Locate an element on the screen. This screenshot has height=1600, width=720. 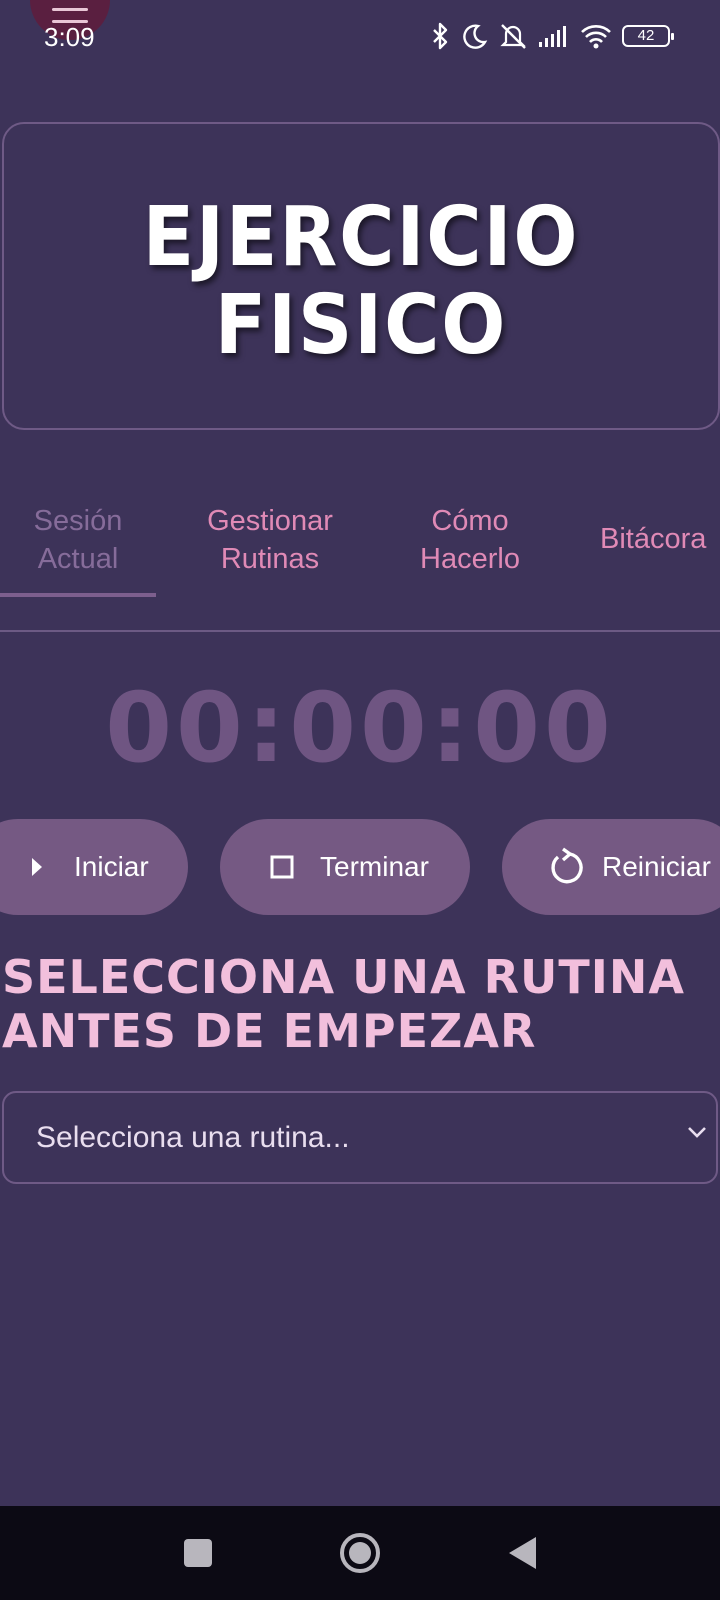
page-title-line2: FISICO is located at coordinates (361, 325).